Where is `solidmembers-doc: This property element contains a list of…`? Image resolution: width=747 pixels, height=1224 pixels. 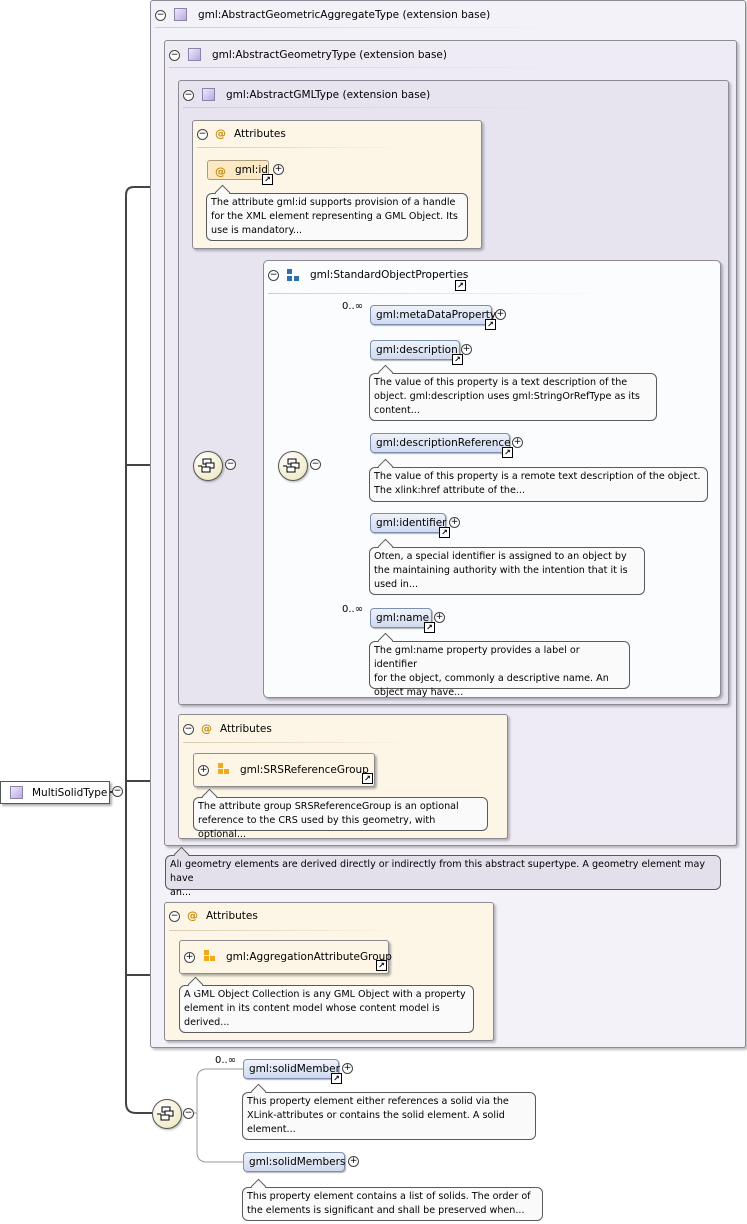
solidmembers-doc: This property element contains a list of… is located at coordinates (392, 1204).